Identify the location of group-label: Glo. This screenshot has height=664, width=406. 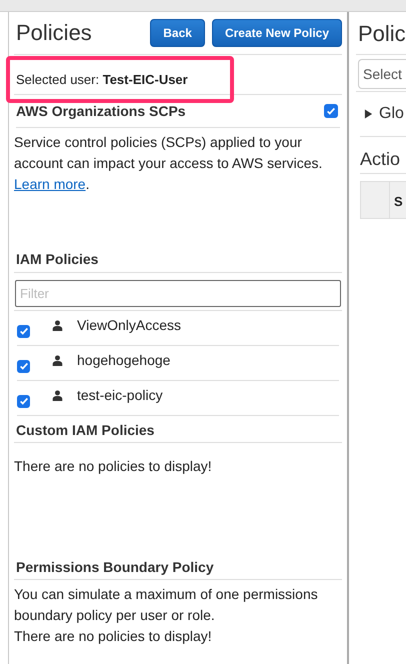
(391, 114).